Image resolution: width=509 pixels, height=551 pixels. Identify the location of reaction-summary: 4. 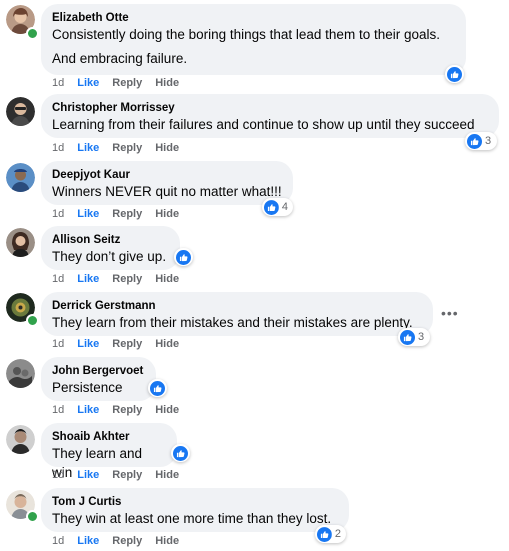
(277, 207).